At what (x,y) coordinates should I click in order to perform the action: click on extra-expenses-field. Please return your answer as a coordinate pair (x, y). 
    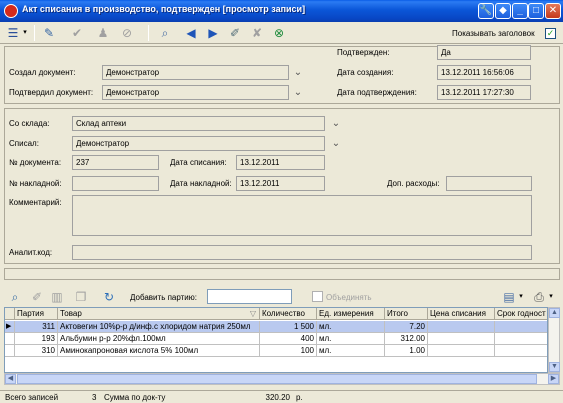
    Looking at the image, I should click on (489, 183).